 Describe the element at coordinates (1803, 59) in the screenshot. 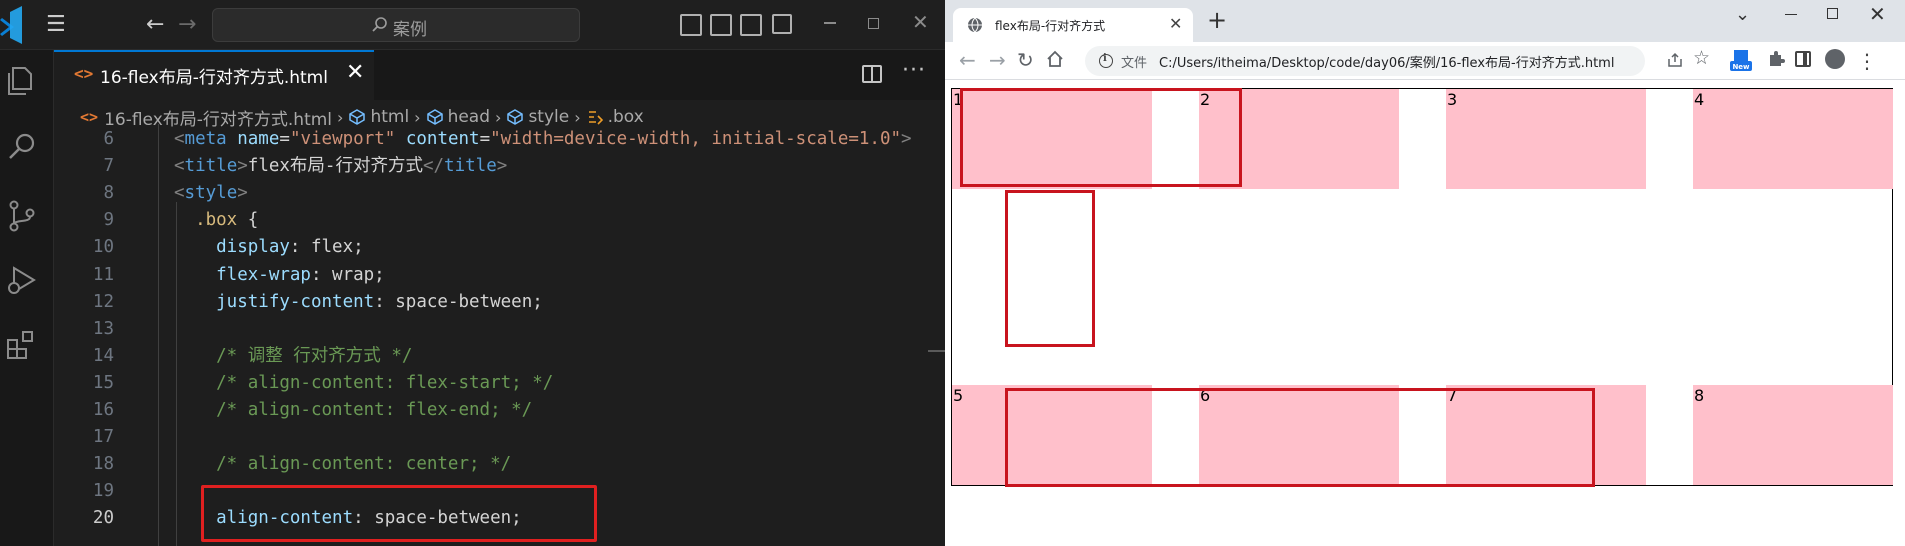

I see `side-panel-icon` at that location.